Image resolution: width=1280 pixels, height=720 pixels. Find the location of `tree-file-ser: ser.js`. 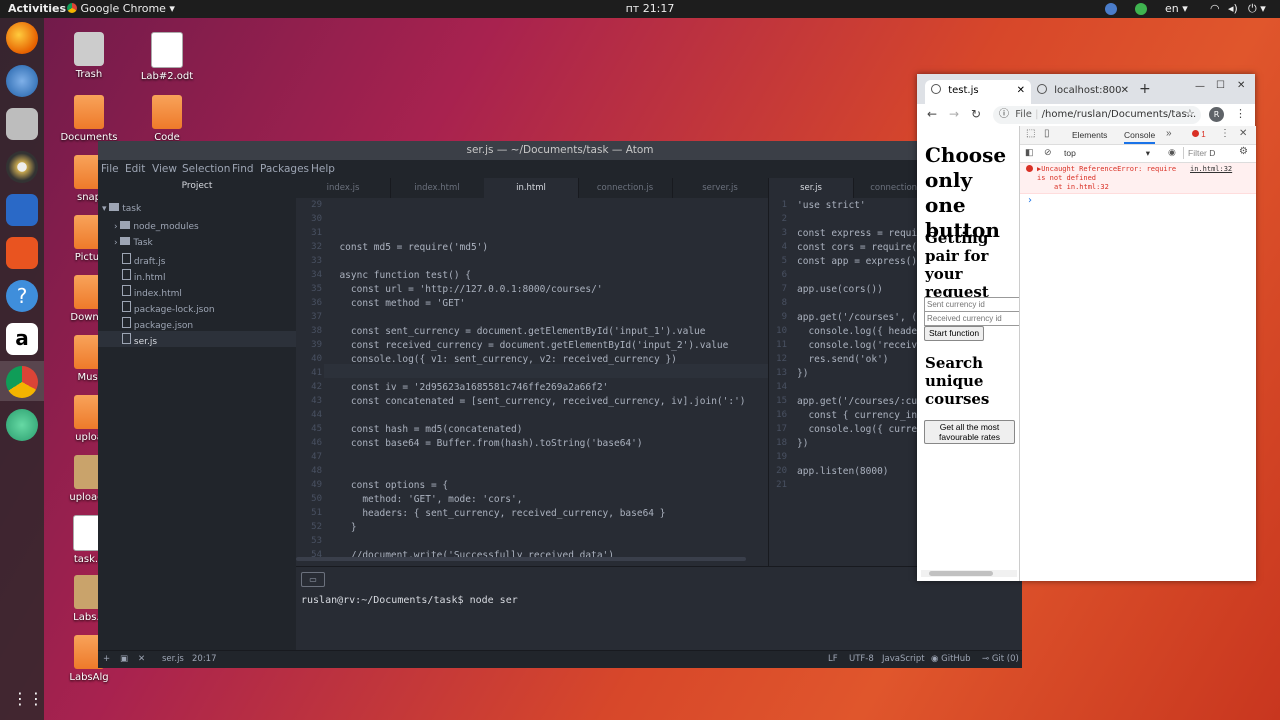

tree-file-ser: ser.js is located at coordinates (139, 340).